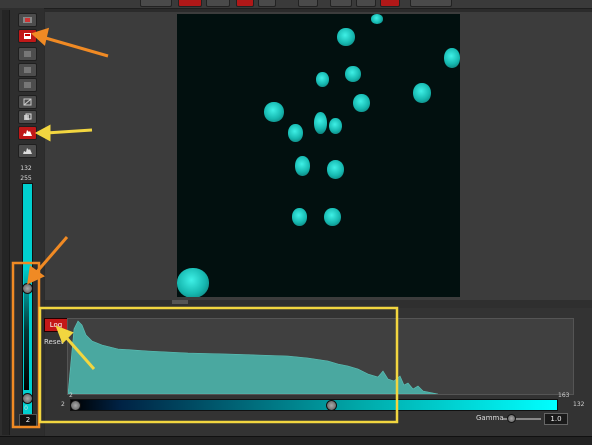 The height and width of the screenshot is (445, 592). I want to click on annotation-arrow-levels, so click(48, 260).